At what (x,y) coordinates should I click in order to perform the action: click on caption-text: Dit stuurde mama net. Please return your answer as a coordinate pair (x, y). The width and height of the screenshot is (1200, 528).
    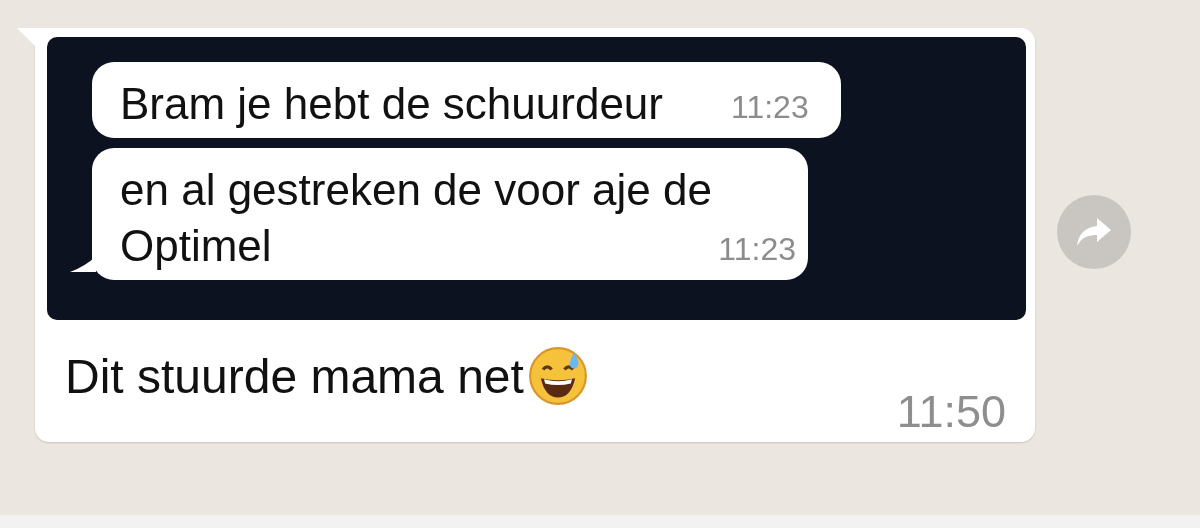
    Looking at the image, I should click on (294, 376).